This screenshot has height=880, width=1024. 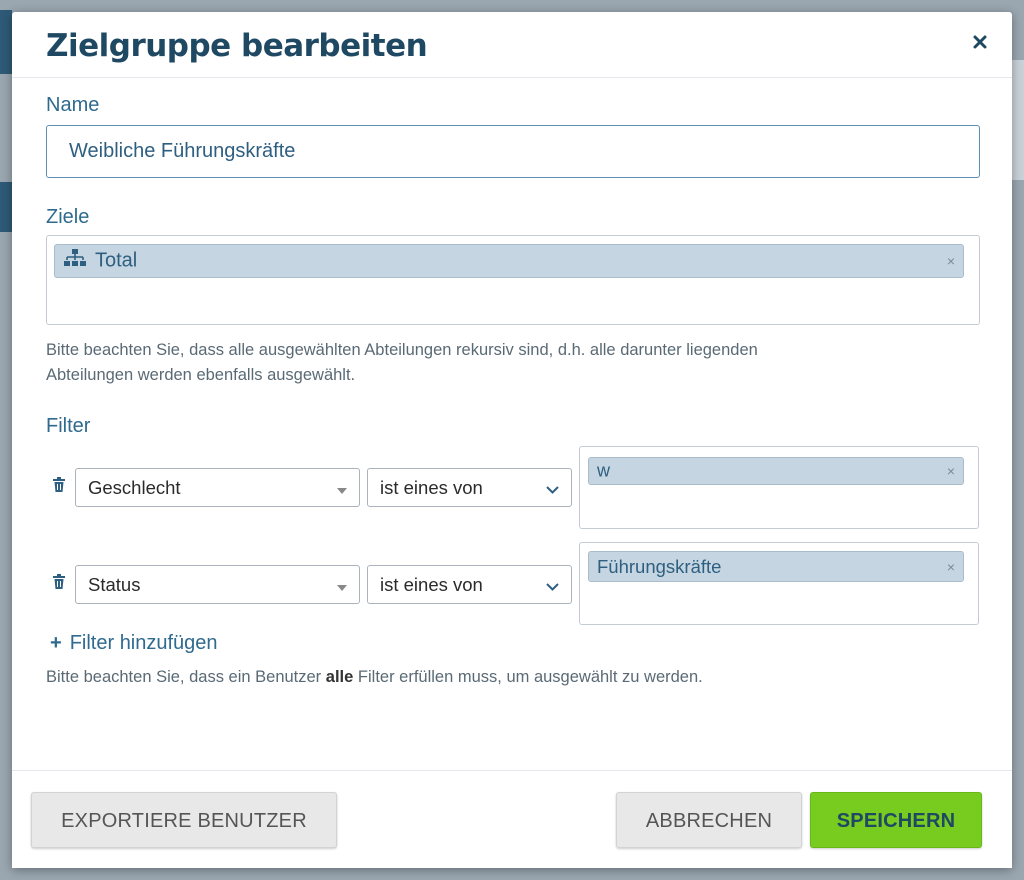 I want to click on filter-attribute-select: Status, so click(x=217, y=584).